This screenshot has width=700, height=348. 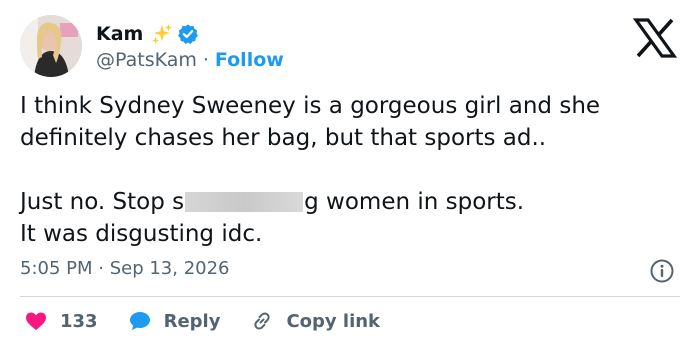 What do you see at coordinates (655, 38) in the screenshot?
I see `x-logo-icon` at bounding box center [655, 38].